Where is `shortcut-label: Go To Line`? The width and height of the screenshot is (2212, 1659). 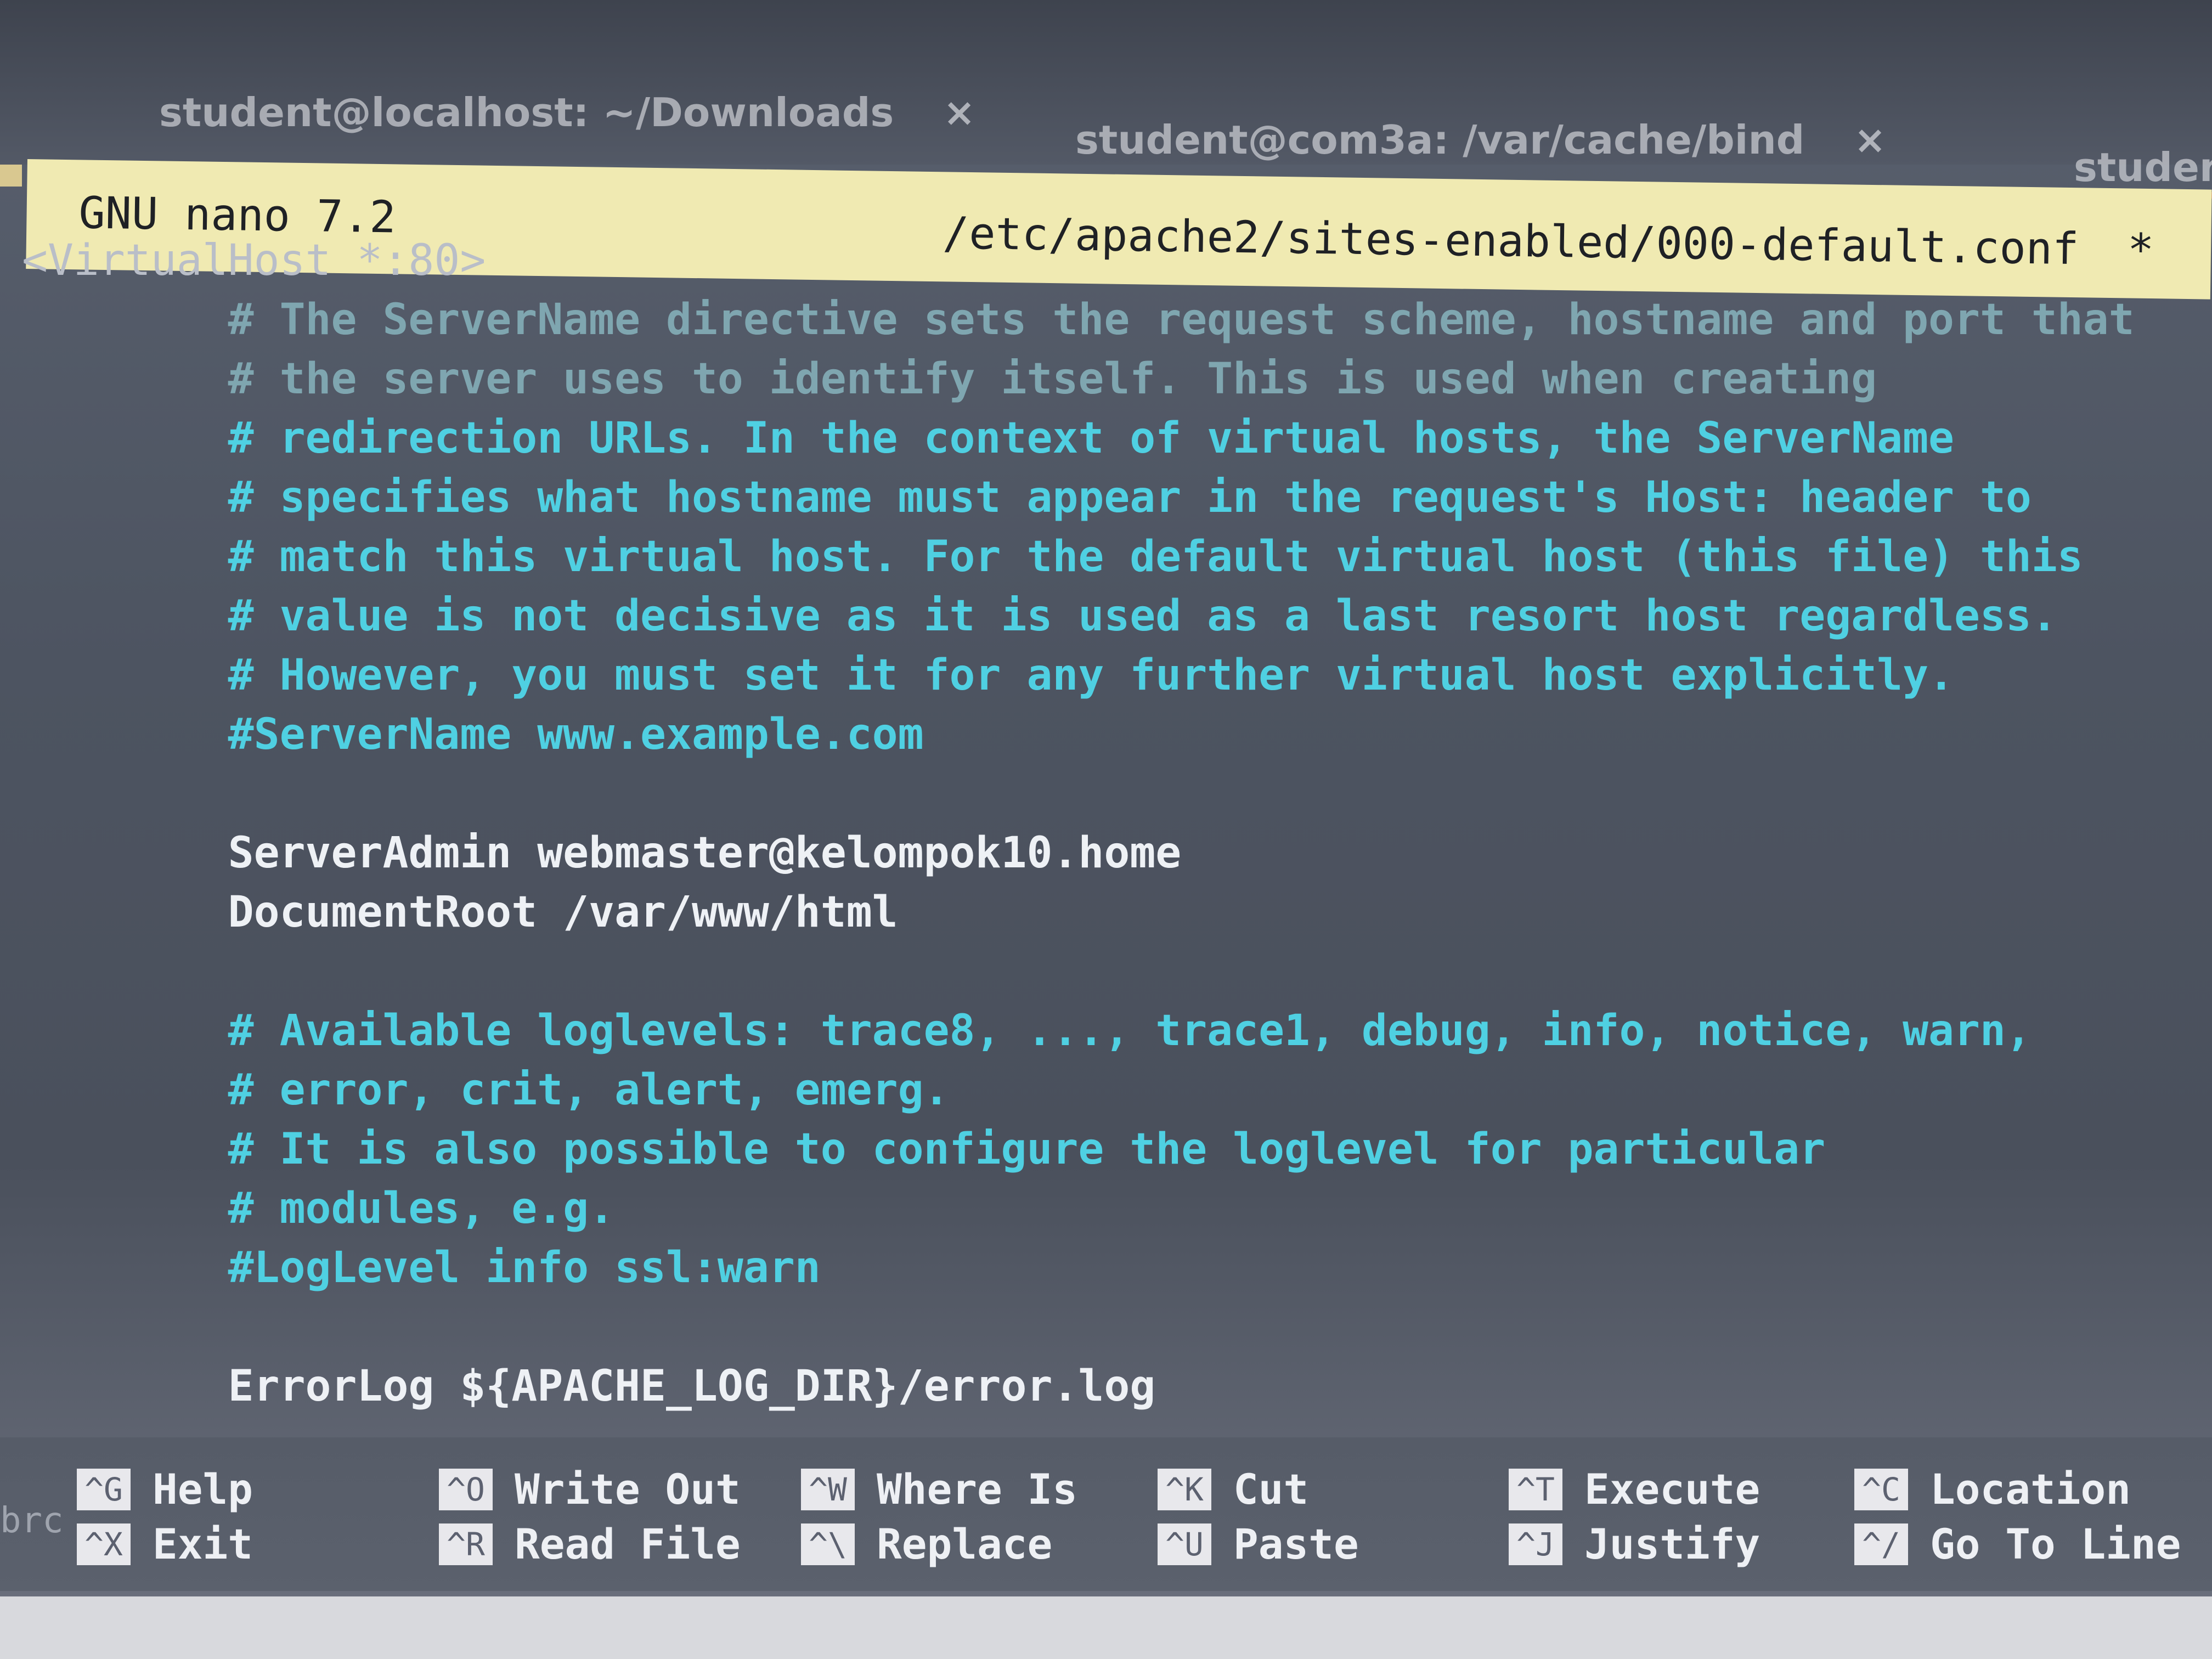 shortcut-label: Go To Line is located at coordinates (2055, 1544).